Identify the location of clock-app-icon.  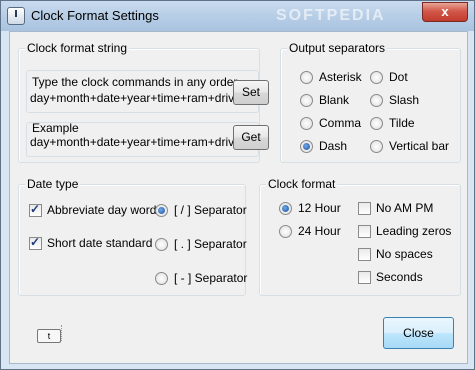
(16, 16).